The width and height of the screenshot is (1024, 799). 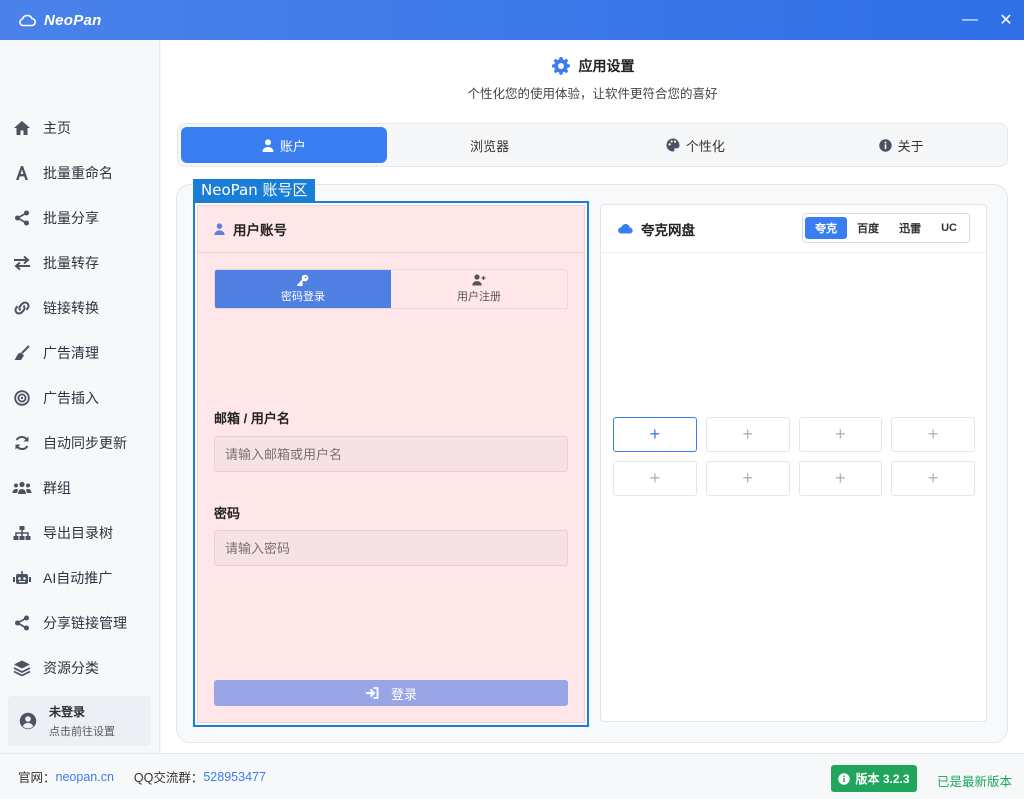 What do you see at coordinates (606, 66) in the screenshot?
I see `page-title: 应用设置` at bounding box center [606, 66].